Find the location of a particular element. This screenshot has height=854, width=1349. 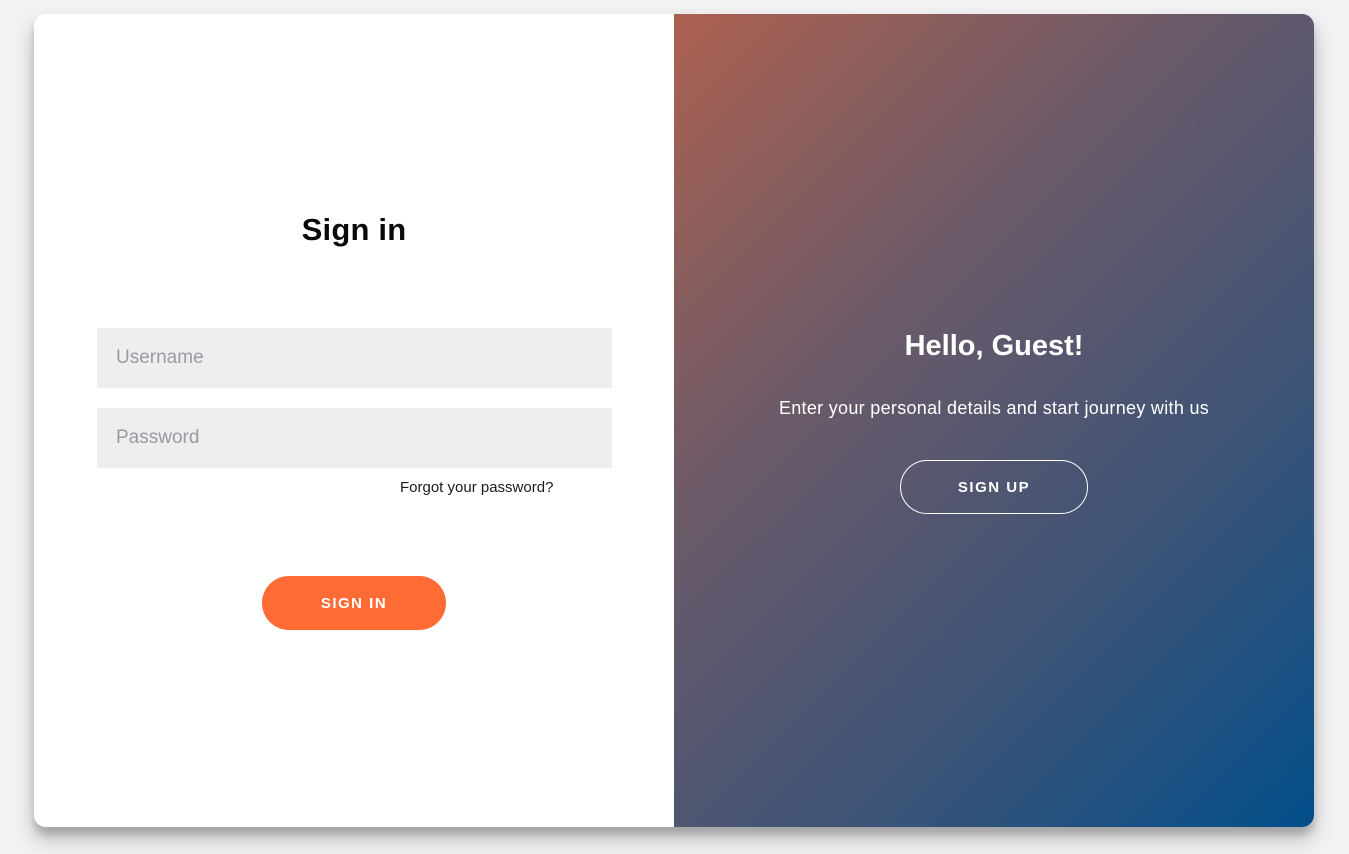

signin-title: Sign in is located at coordinates (354, 229).